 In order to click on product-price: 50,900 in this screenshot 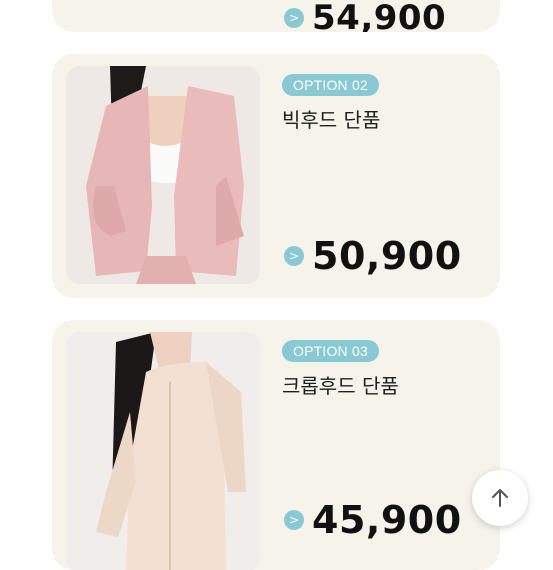, I will do `click(387, 256)`.